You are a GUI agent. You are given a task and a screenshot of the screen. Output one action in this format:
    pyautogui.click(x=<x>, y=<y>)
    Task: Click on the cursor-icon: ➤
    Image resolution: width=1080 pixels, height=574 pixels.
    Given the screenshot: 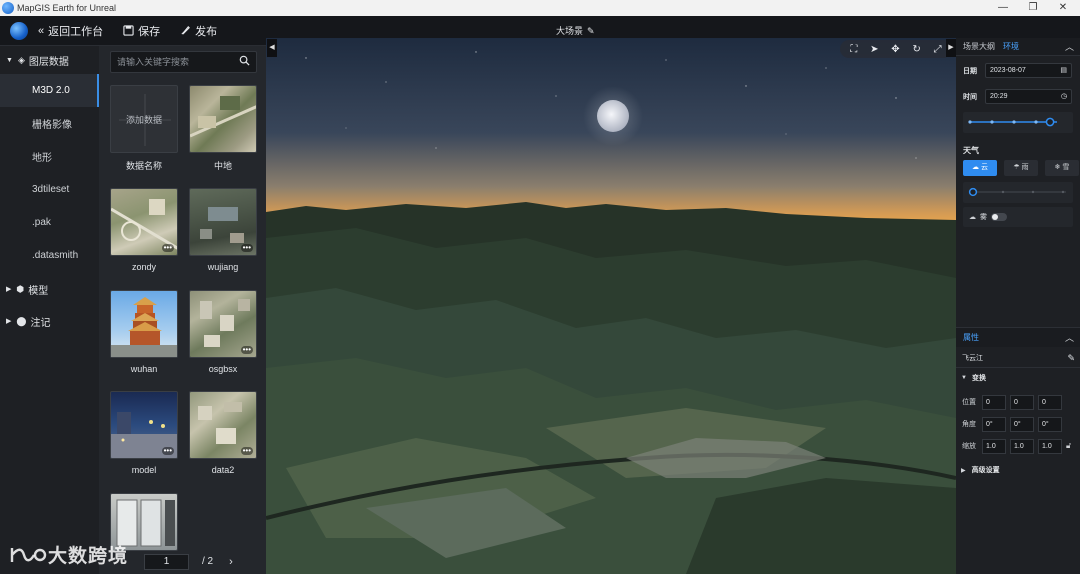 What is the action you would take?
    pyautogui.click(x=874, y=49)
    